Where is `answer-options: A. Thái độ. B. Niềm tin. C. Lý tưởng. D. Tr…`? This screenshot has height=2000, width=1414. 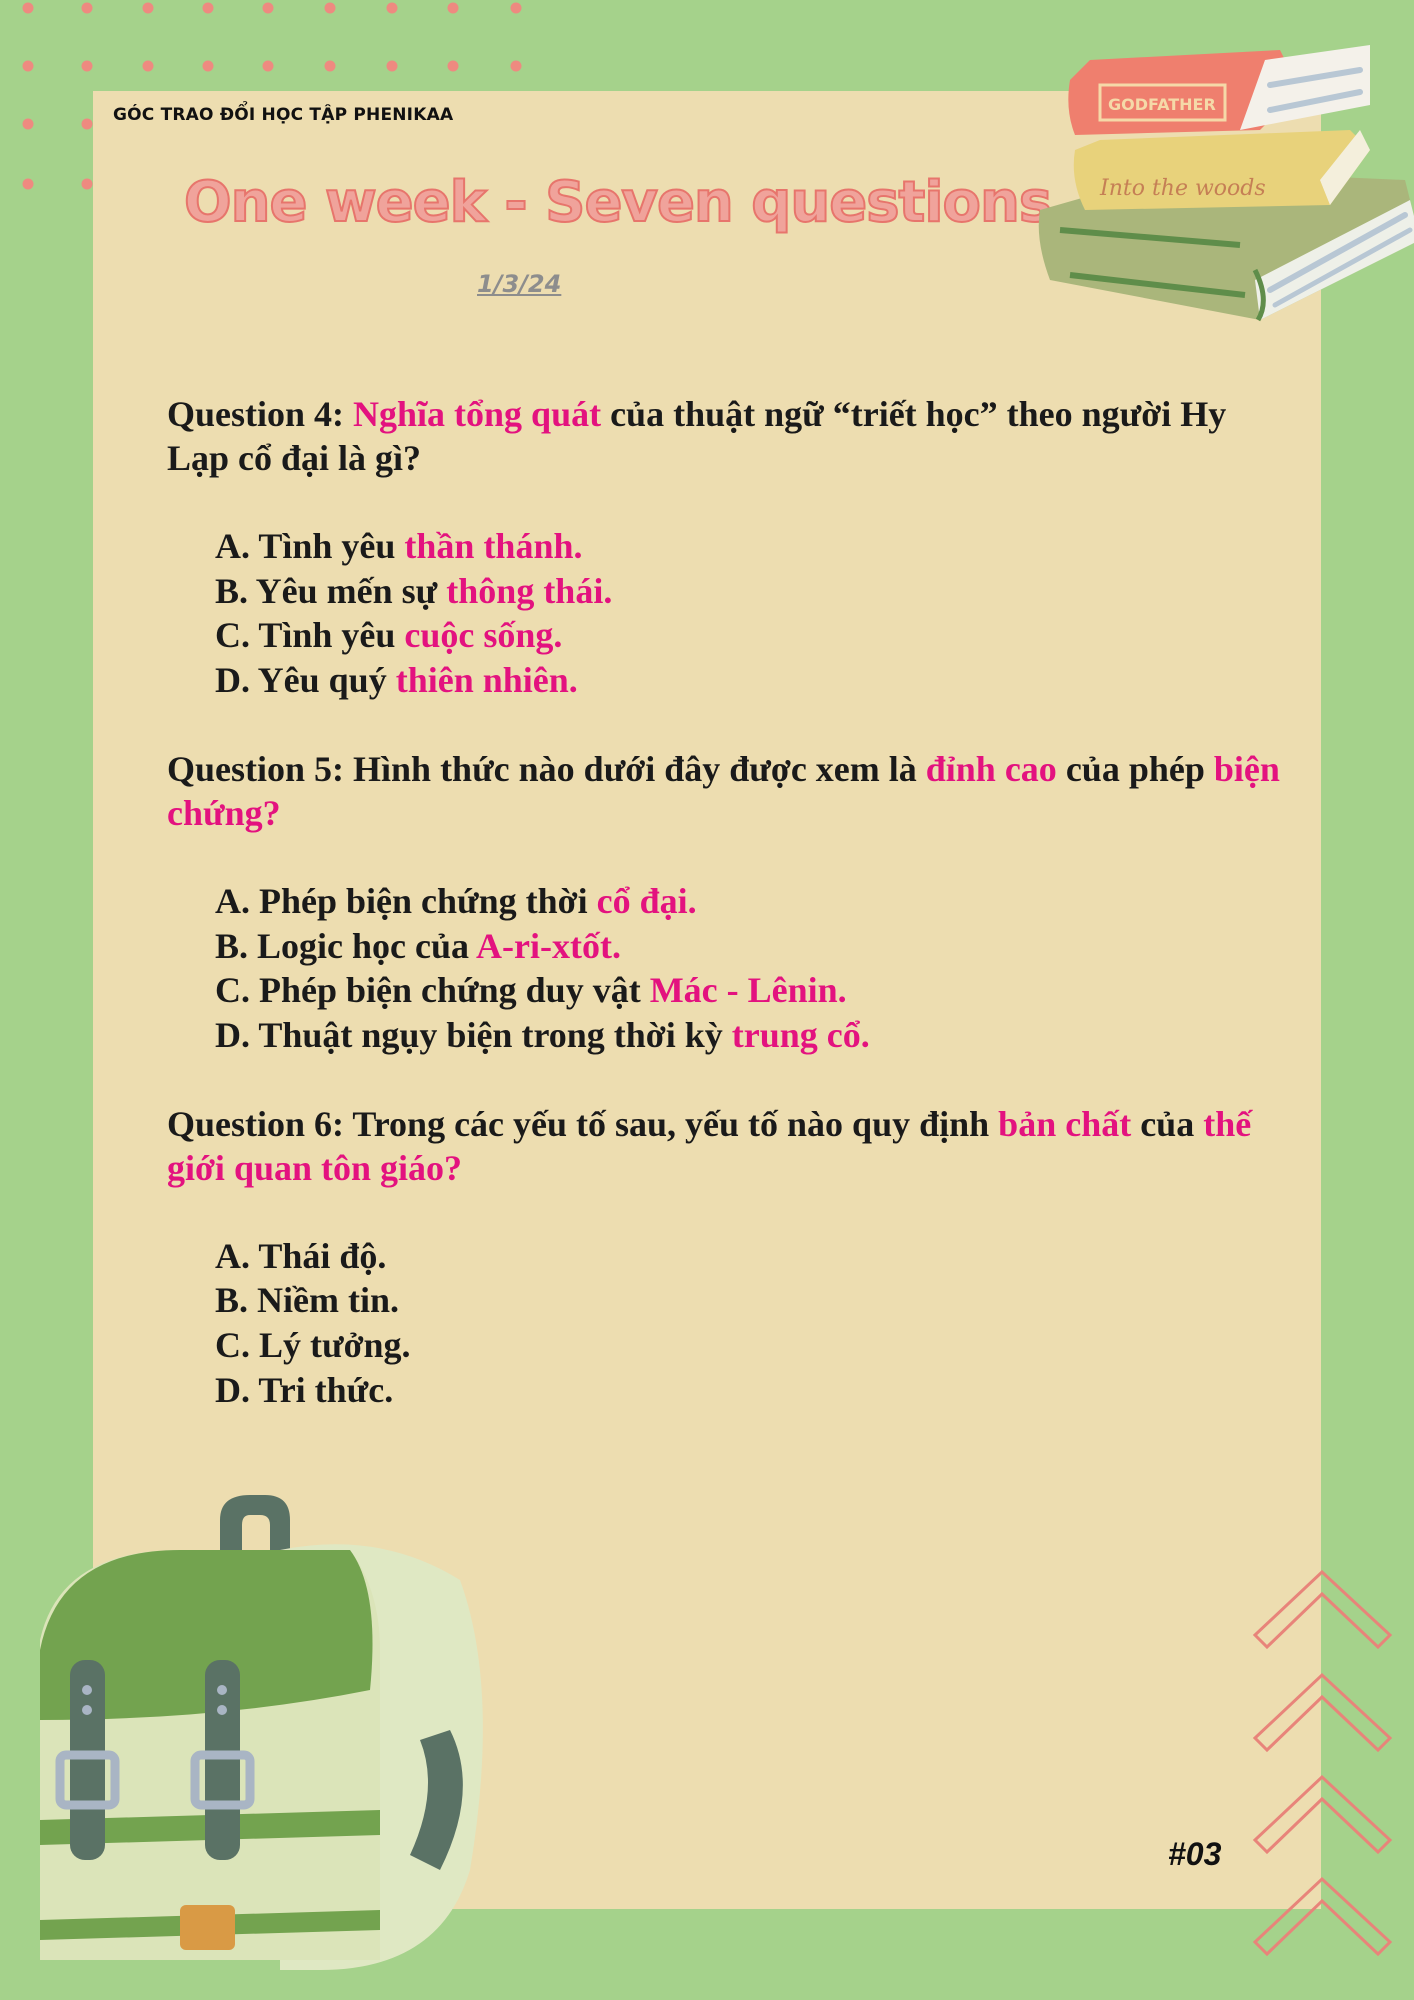
answer-options: A. Thái độ. B. Niềm tin. C. Lý tưởng. D. Tr… is located at coordinates (751, 1323).